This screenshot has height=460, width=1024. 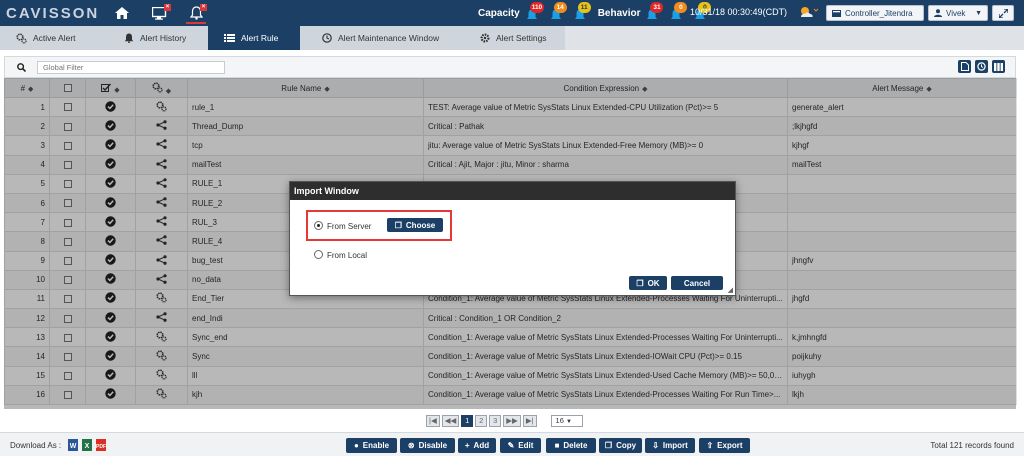 I want to click on edit-button: ✎ Edit, so click(x=520, y=445).